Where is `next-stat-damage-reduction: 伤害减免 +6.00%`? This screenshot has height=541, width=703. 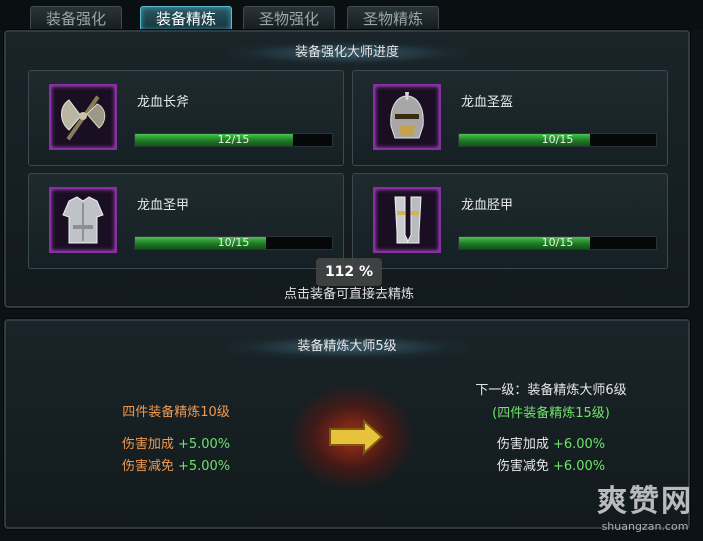 next-stat-damage-reduction: 伤害减免 +6.00% is located at coordinates (551, 464).